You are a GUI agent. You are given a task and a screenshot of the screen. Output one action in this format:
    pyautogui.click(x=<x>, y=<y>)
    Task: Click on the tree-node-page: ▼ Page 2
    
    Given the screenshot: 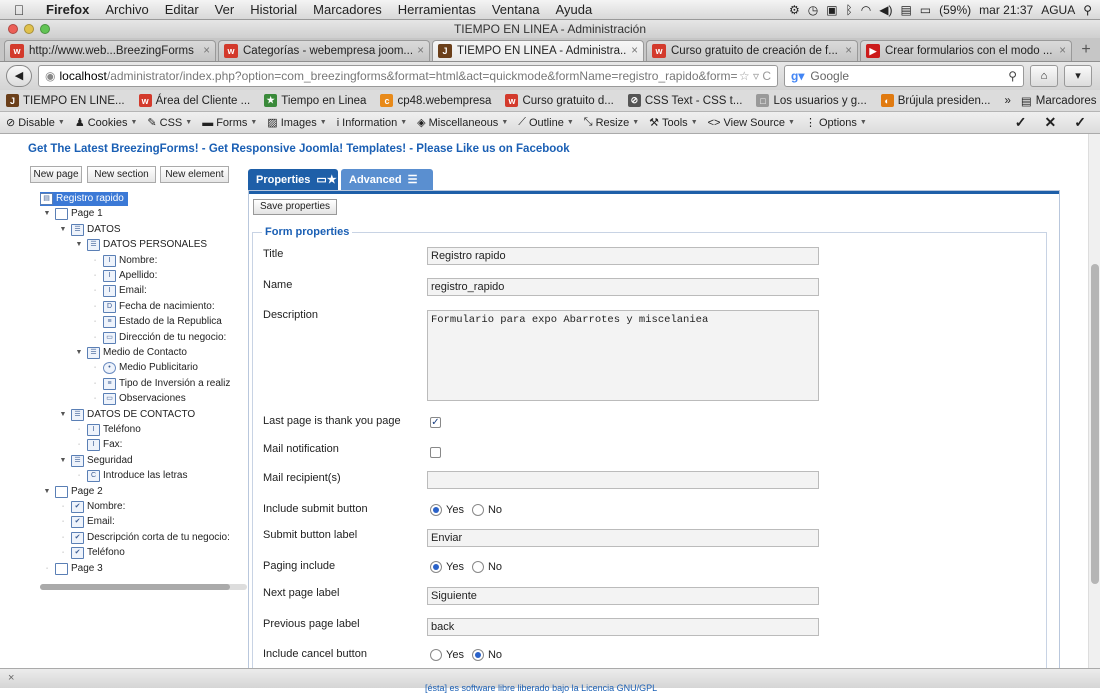 What is the action you would take?
    pyautogui.click(x=72, y=492)
    